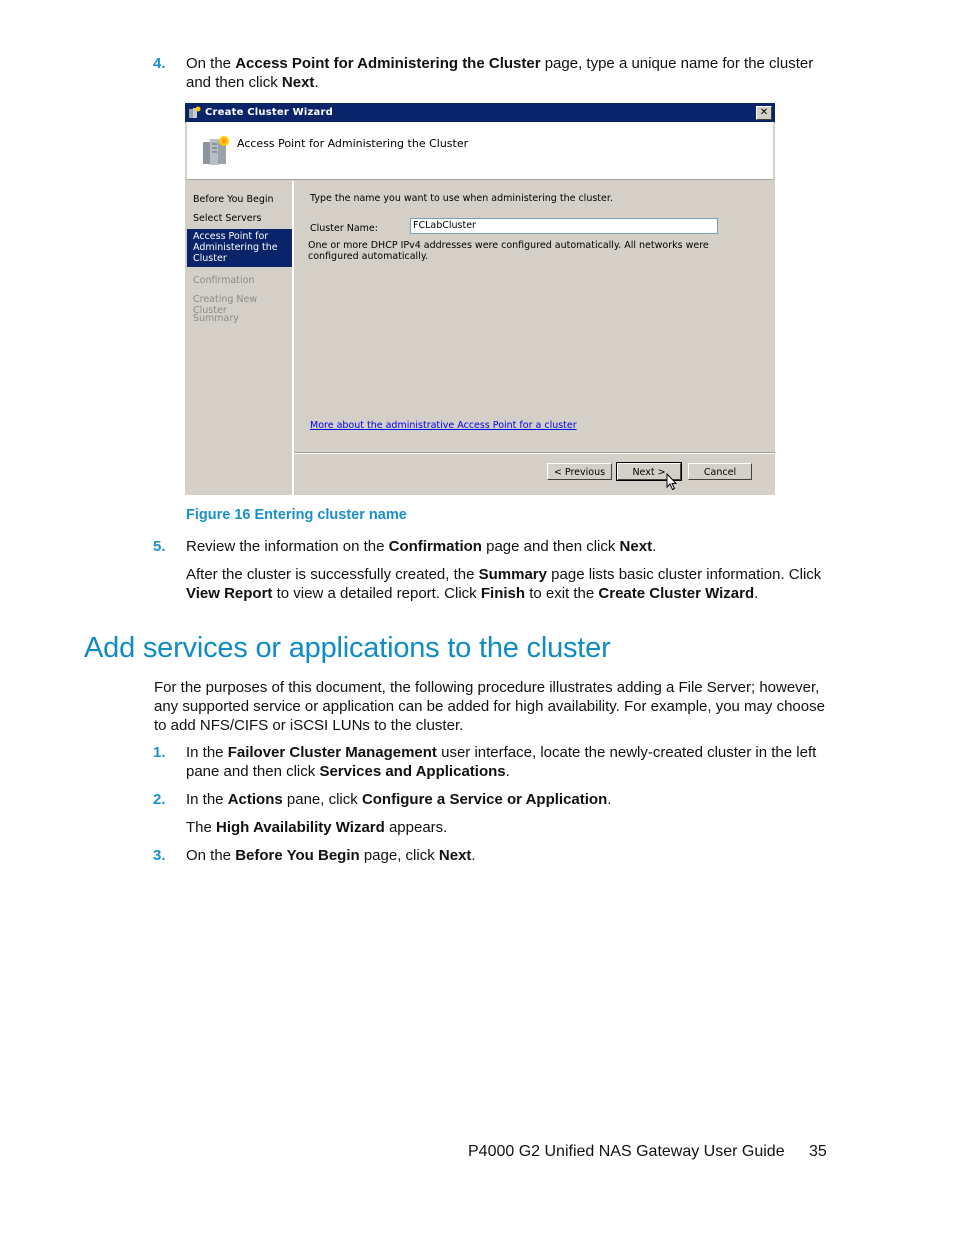 This screenshot has width=954, height=1235. Describe the element at coordinates (676, 593) in the screenshot. I see `bold-term: Create Cluster Wizard` at that location.